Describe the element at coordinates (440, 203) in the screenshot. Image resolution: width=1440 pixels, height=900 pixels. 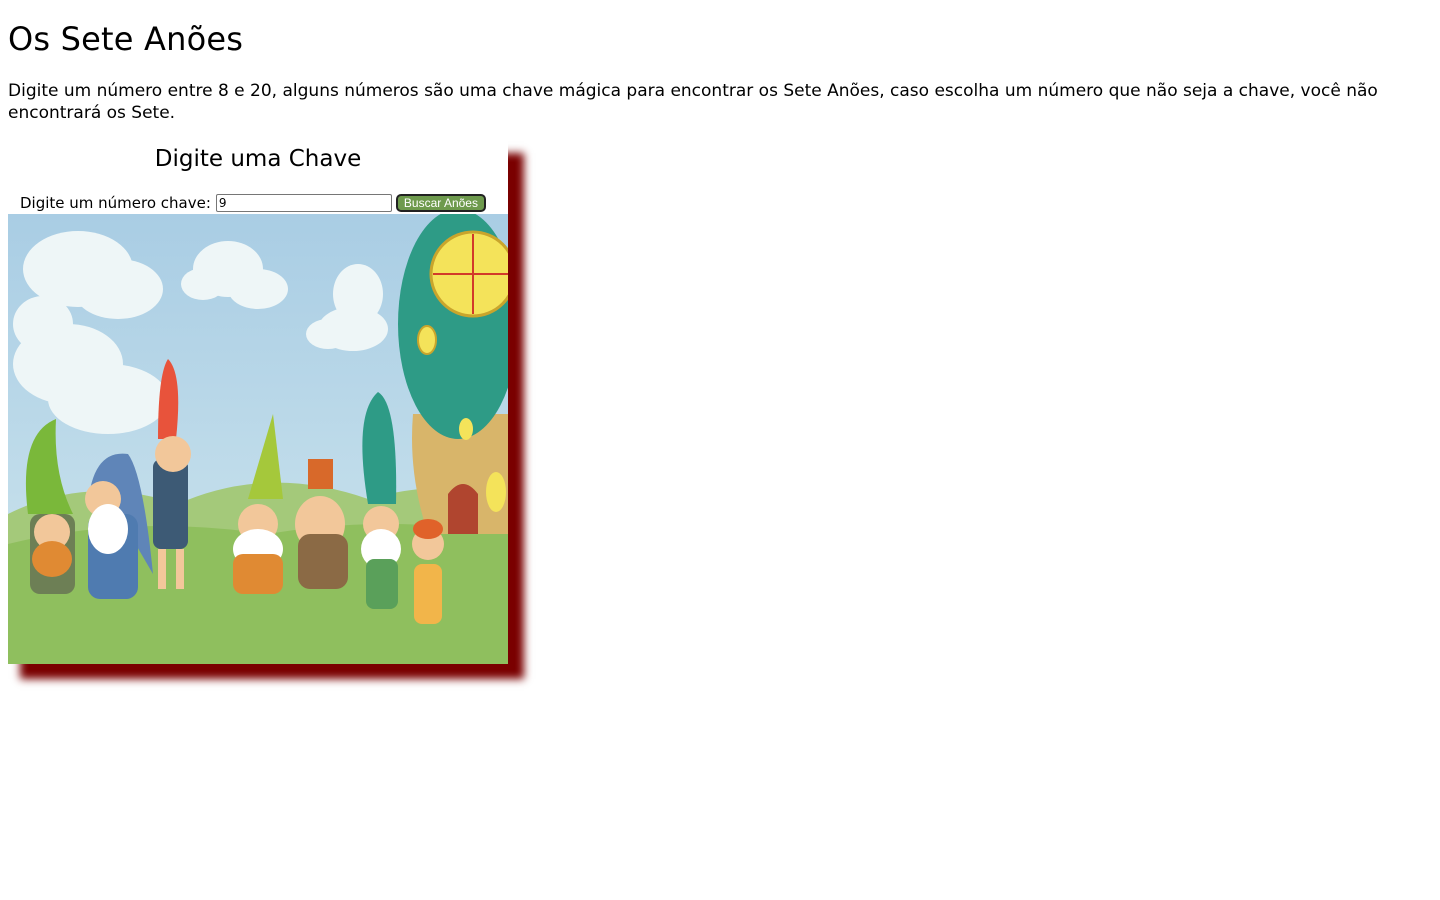
I see `search-dwarves-button: Buscar Anões` at that location.